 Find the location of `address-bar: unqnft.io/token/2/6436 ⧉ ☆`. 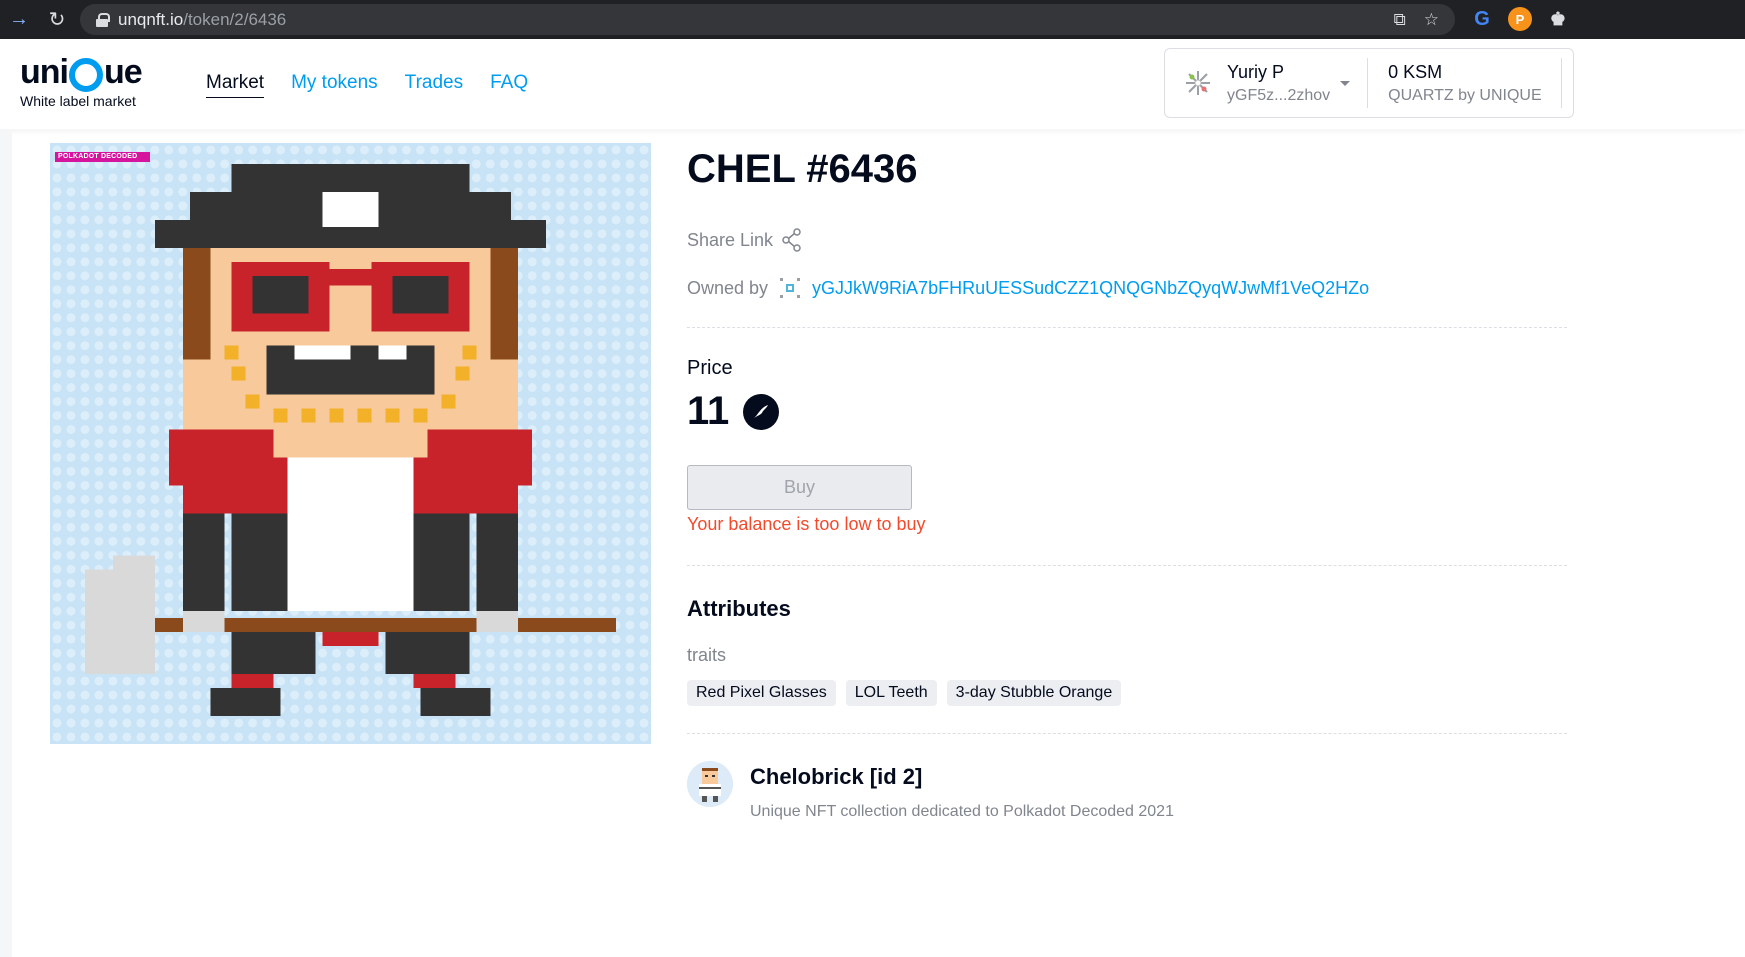

address-bar: unqnft.io/token/2/6436 ⧉ ☆ is located at coordinates (767, 19).